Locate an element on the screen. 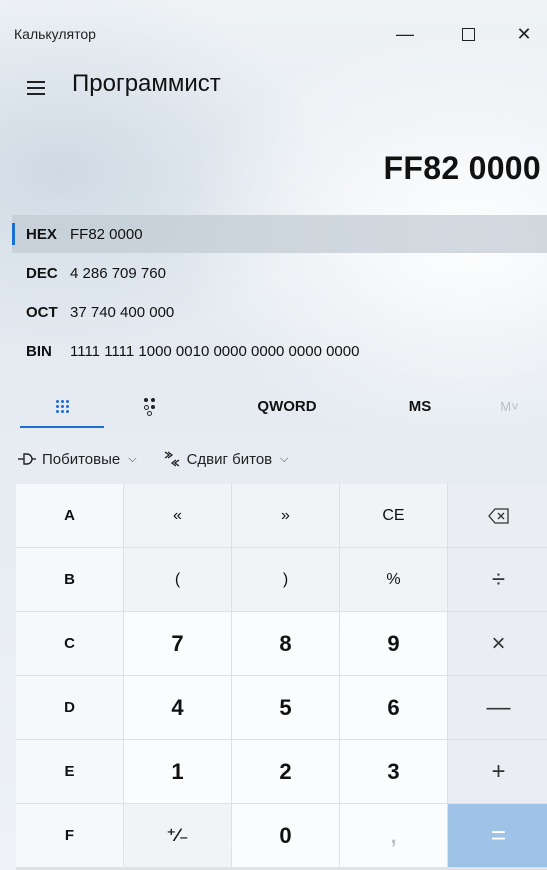 Image resolution: width=547 pixels, height=870 pixels. word-size-button: QWORD is located at coordinates (287, 406).